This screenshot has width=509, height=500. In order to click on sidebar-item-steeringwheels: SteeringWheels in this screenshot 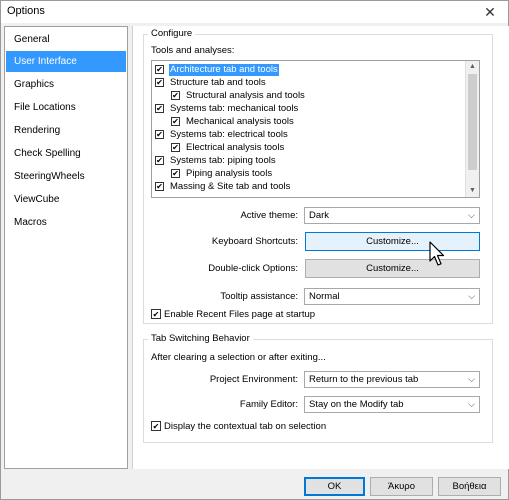, I will do `click(66, 176)`.